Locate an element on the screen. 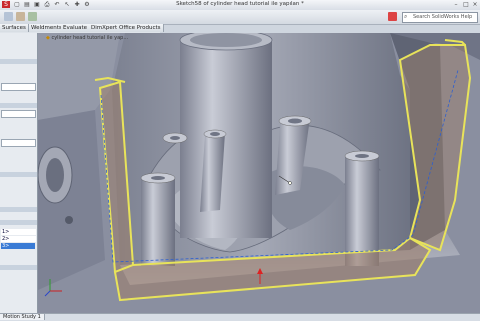 The image size is (480, 321). list-item-selected: 3> is located at coordinates (18, 246).